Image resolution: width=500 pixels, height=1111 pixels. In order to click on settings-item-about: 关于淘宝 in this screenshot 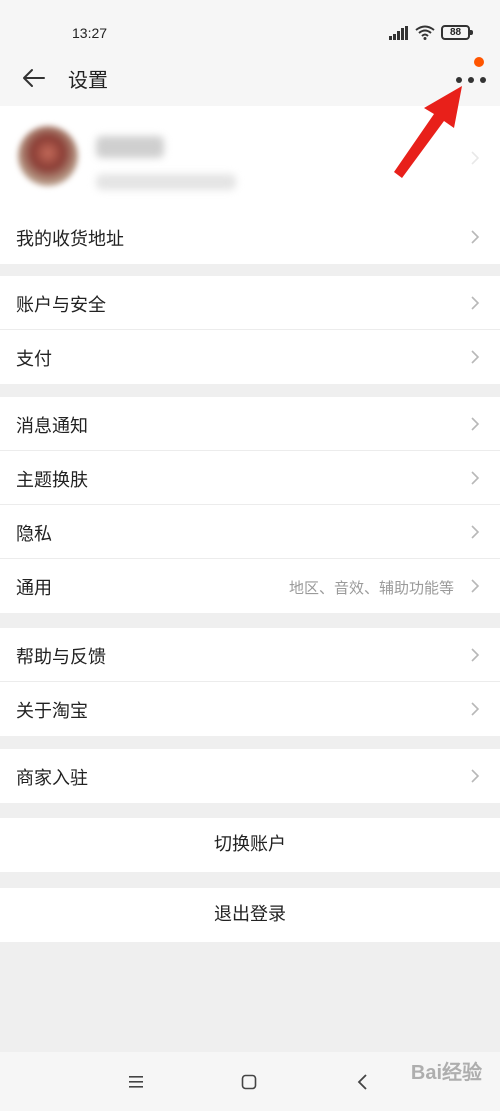, I will do `click(250, 709)`.